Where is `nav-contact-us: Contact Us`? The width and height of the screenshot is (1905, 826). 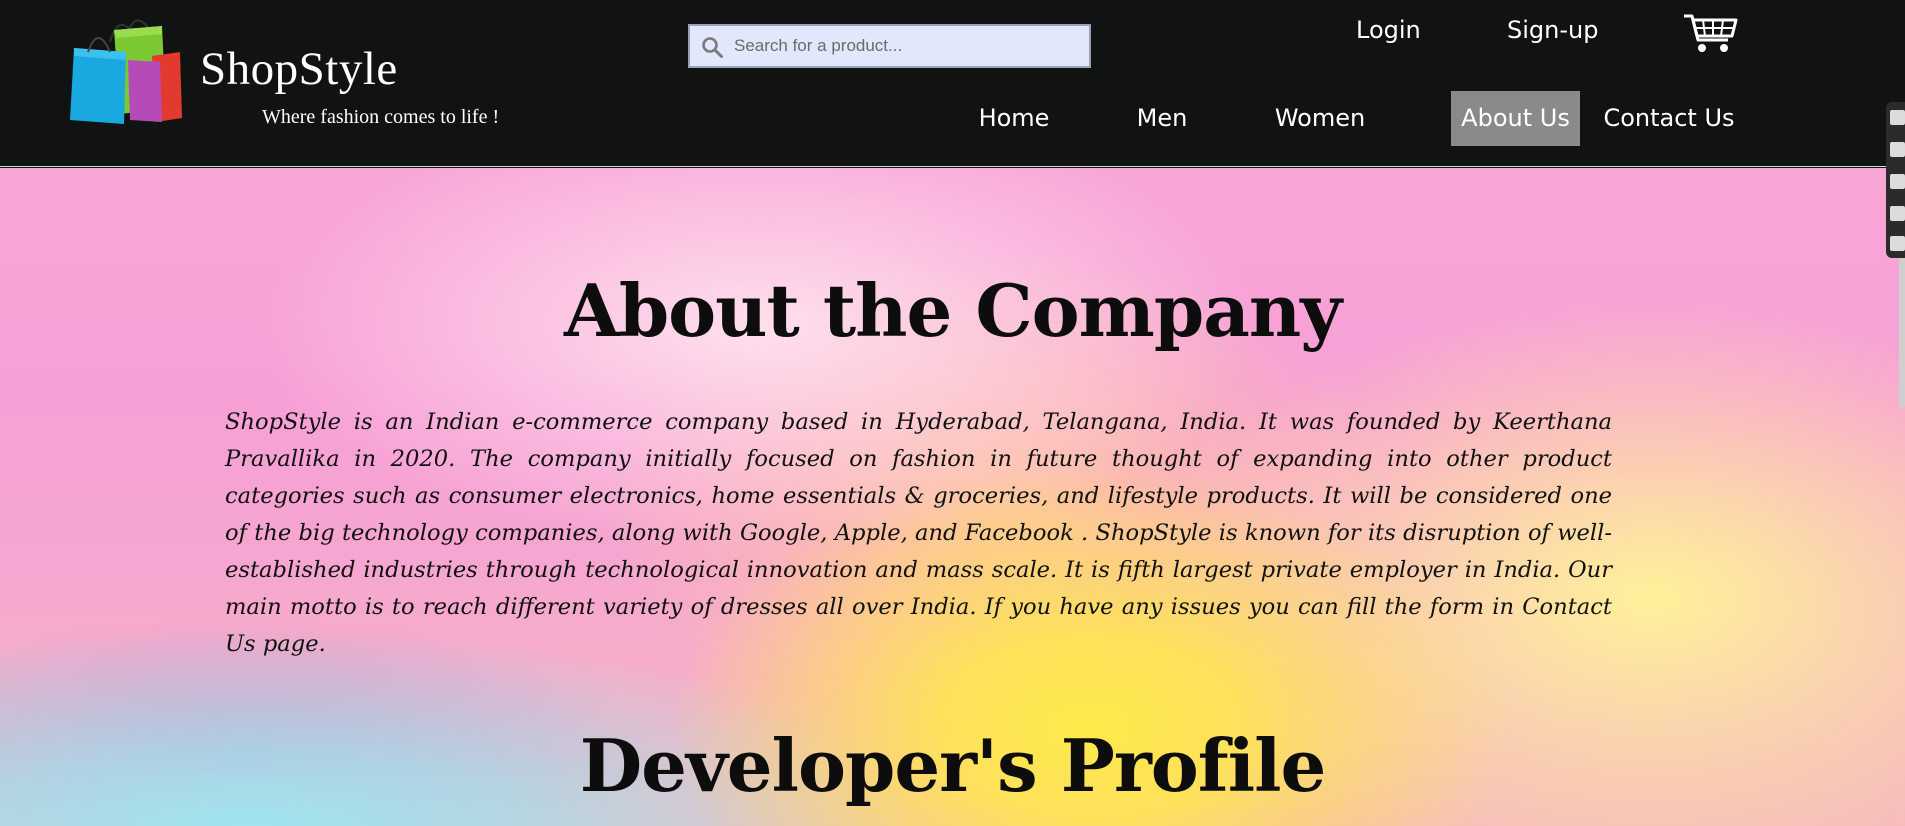 nav-contact-us: Contact Us is located at coordinates (1669, 118).